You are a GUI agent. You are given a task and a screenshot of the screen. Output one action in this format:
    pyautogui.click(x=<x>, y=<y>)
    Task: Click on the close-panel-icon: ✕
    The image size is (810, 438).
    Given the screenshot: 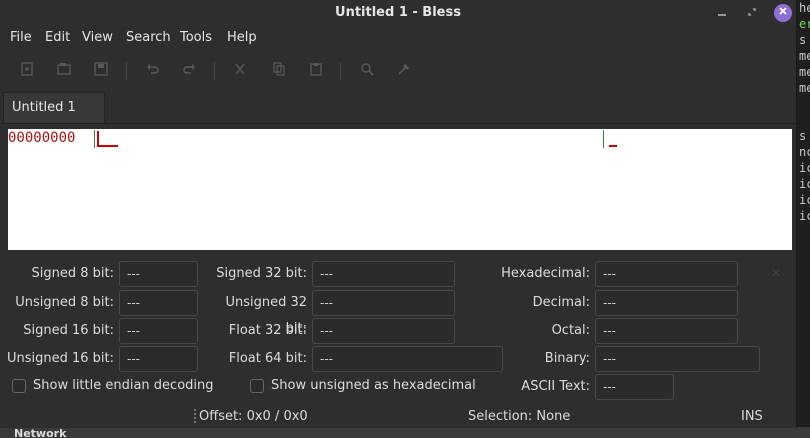 What is the action you would take?
    pyautogui.click(x=776, y=273)
    